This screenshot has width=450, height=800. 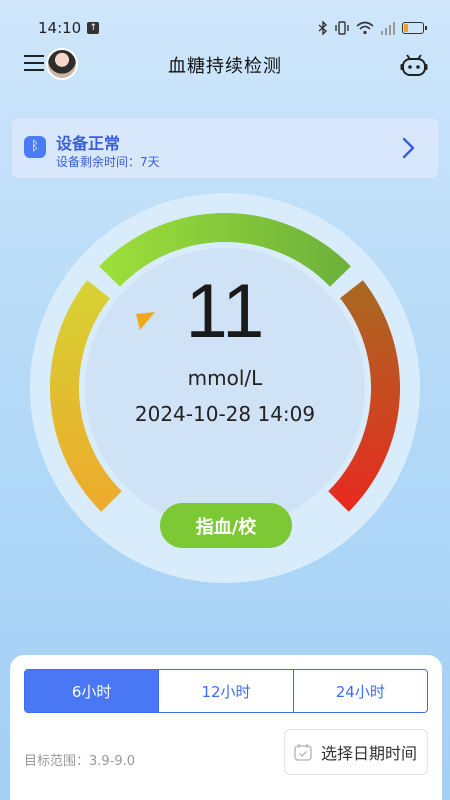 What do you see at coordinates (225, 148) in the screenshot?
I see `device-status-card: ᛒ 设备正常 设备剩余时间：7天` at bounding box center [225, 148].